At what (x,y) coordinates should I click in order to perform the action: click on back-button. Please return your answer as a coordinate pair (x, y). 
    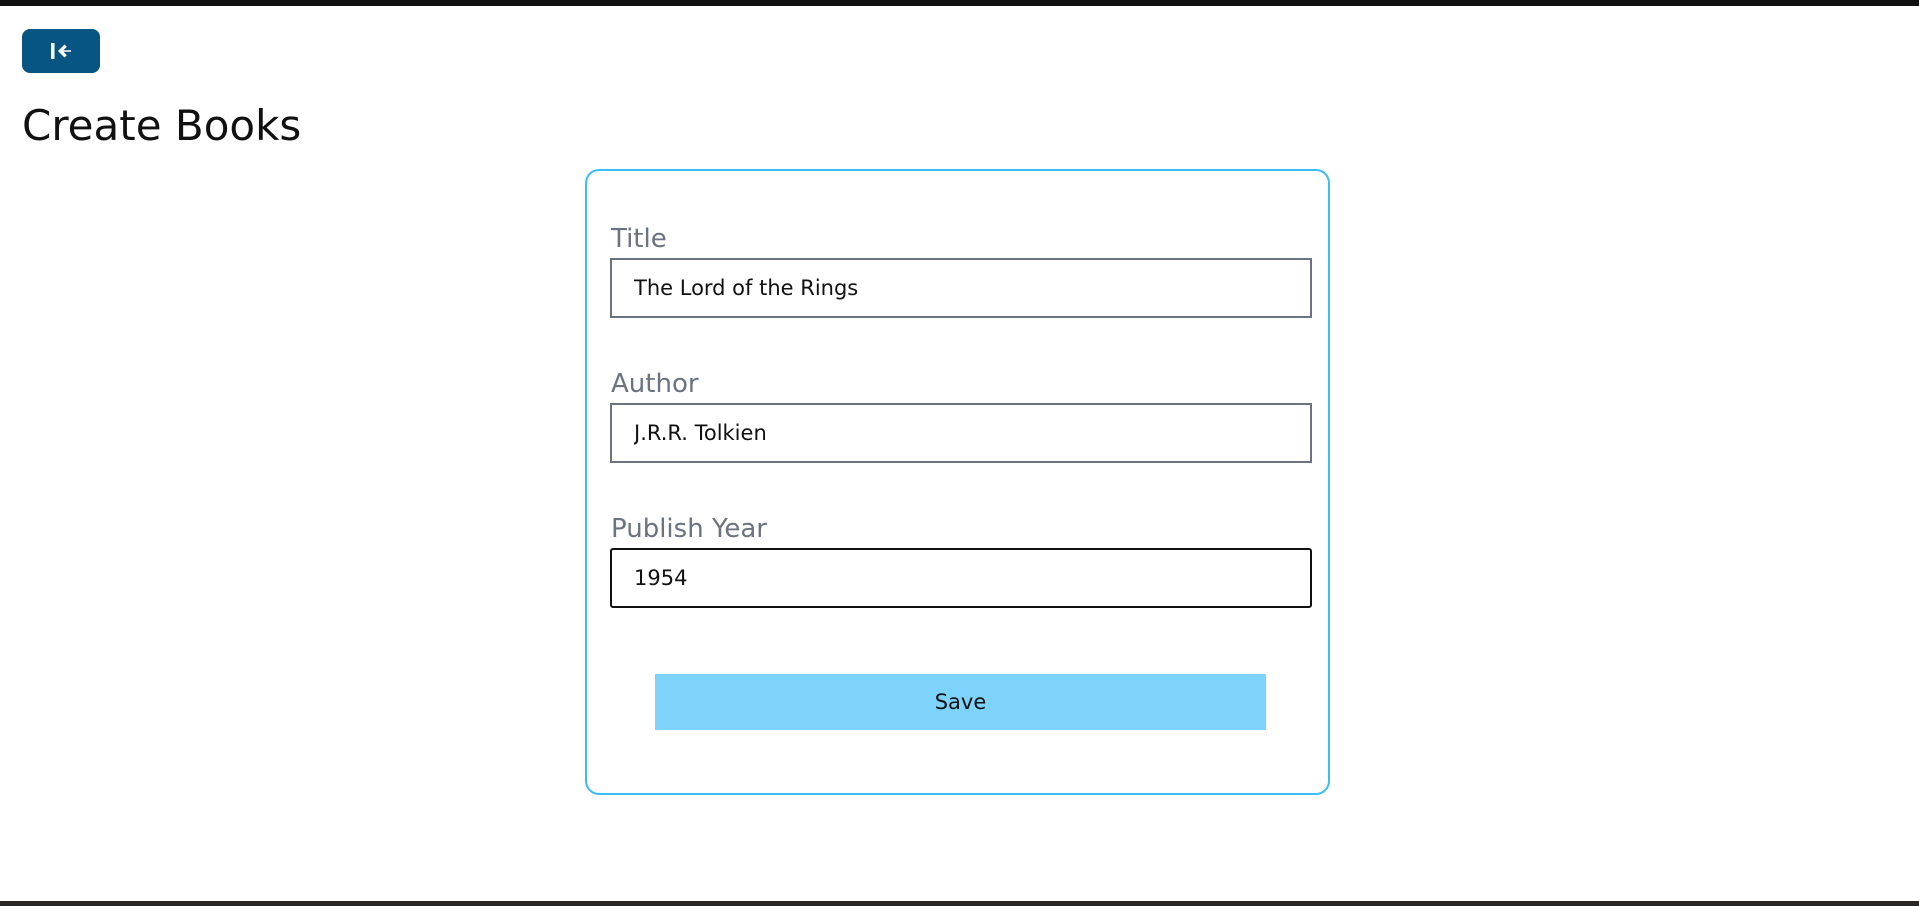
    Looking at the image, I should click on (61, 51).